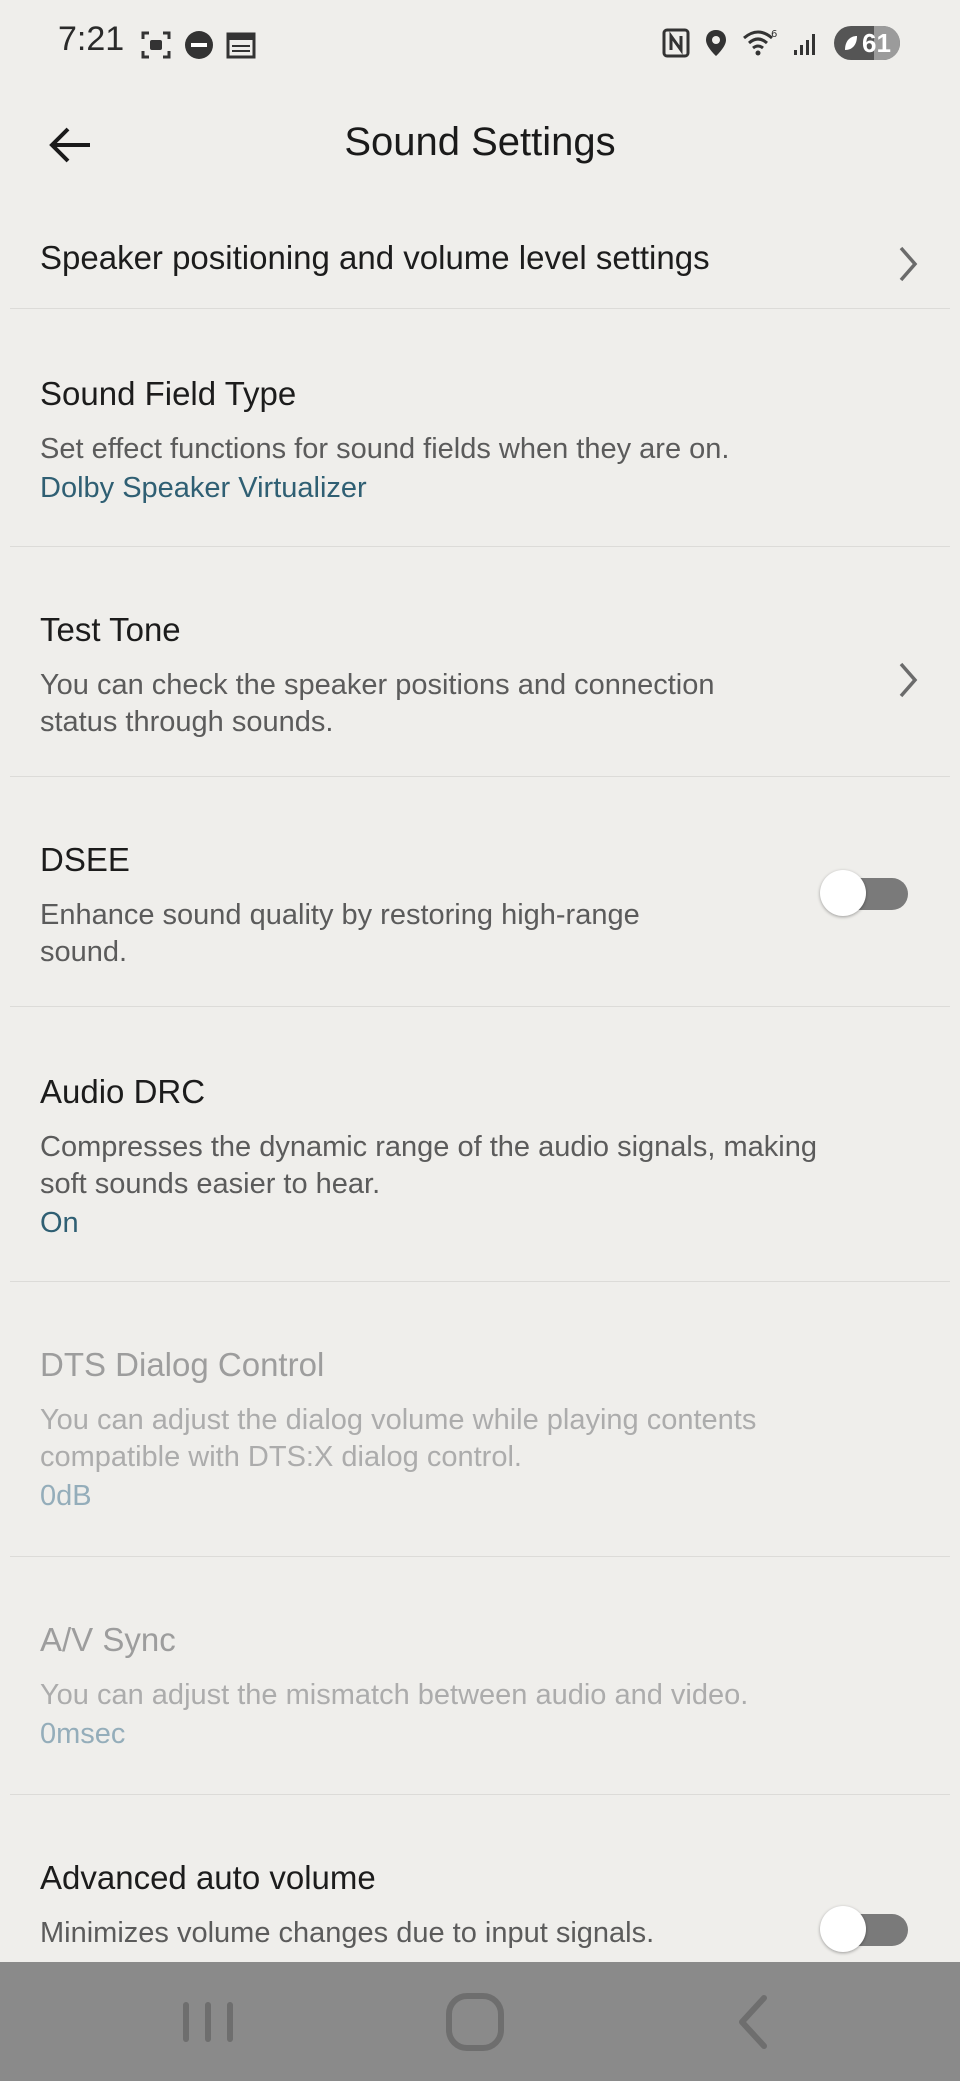 The width and height of the screenshot is (960, 2081). I want to click on signal-icon, so click(804, 44).